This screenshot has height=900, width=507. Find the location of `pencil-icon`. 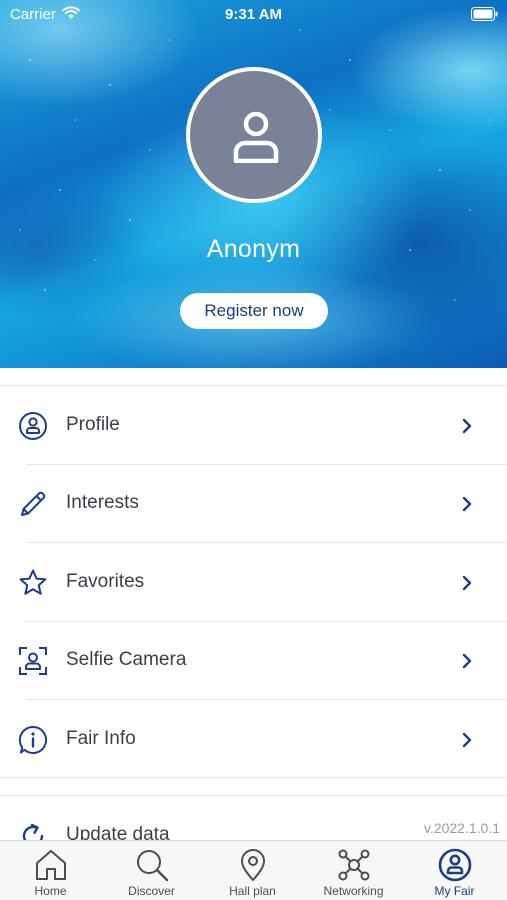

pencil-icon is located at coordinates (33, 503).